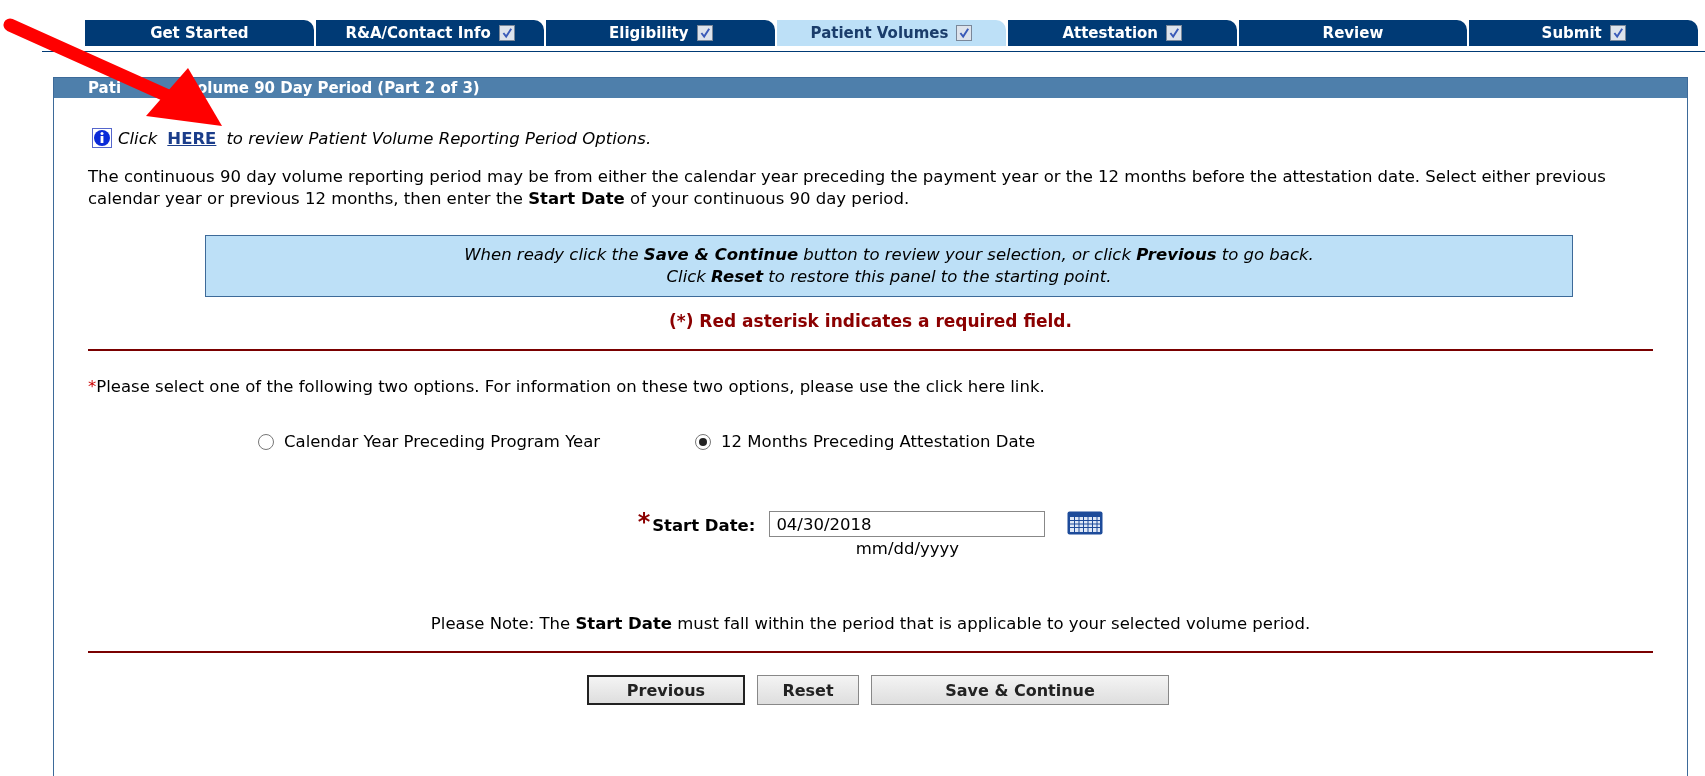  I want to click on instruction-text: Click Reset to restore this panel to the starting point., so click(889, 277).